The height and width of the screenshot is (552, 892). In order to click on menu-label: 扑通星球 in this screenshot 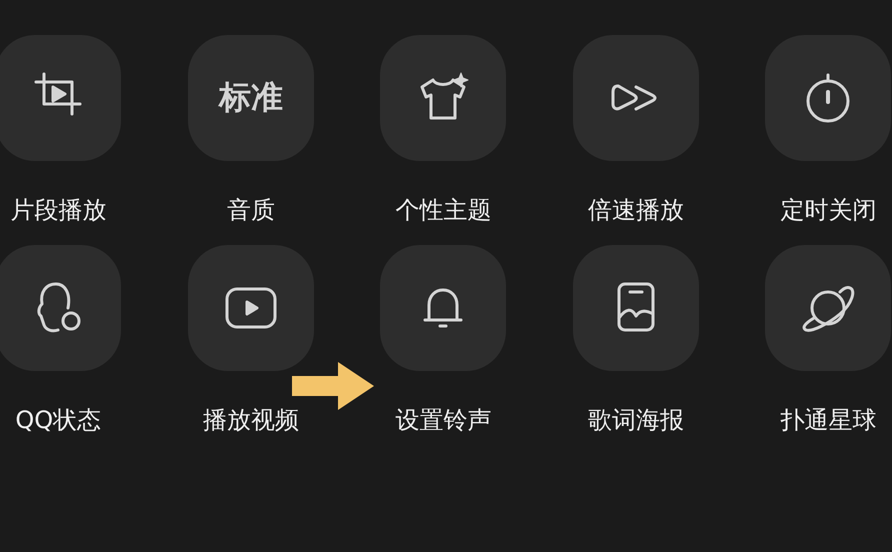, I will do `click(828, 420)`.